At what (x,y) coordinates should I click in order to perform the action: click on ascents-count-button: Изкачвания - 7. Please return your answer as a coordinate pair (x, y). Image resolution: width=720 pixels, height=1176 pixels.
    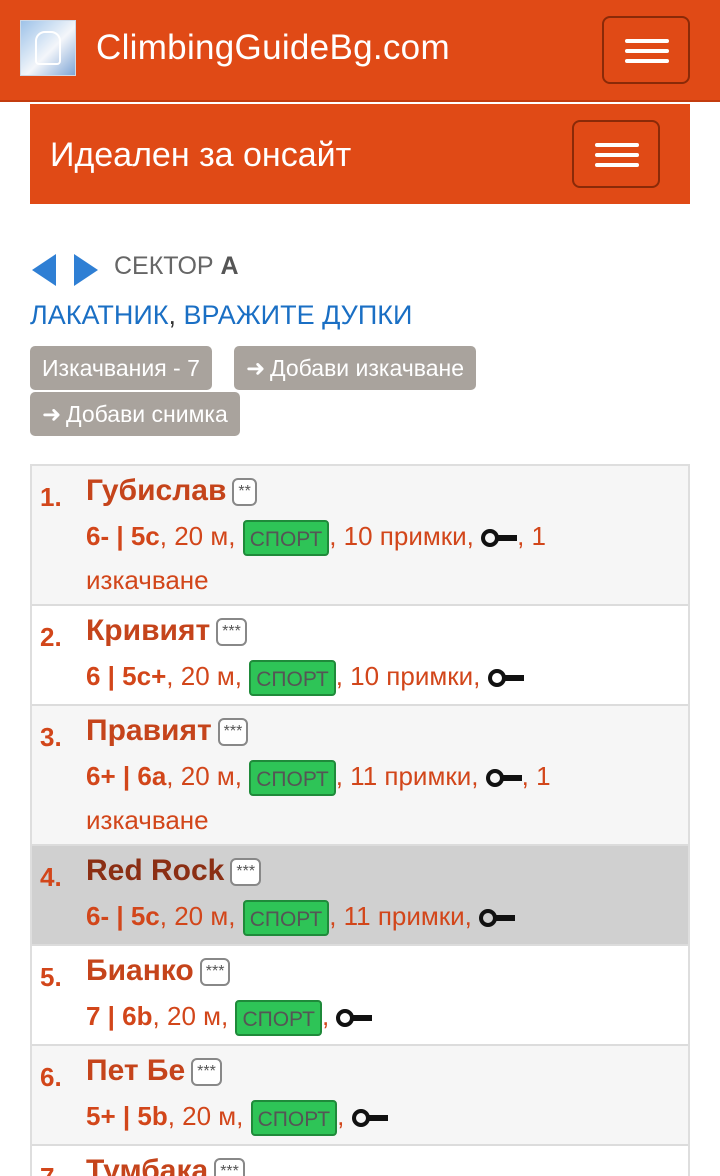
    Looking at the image, I should click on (121, 368).